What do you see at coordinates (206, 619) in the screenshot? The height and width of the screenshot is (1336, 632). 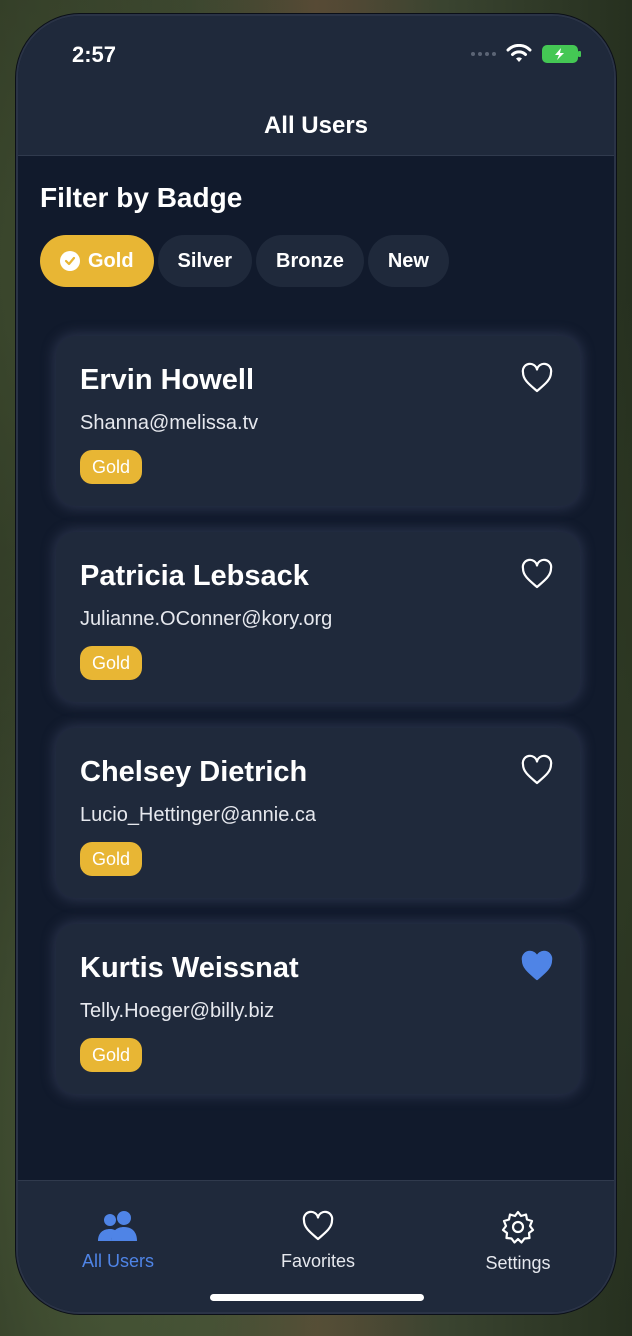 I see `user-email: Julianne.OConner@kory.org` at bounding box center [206, 619].